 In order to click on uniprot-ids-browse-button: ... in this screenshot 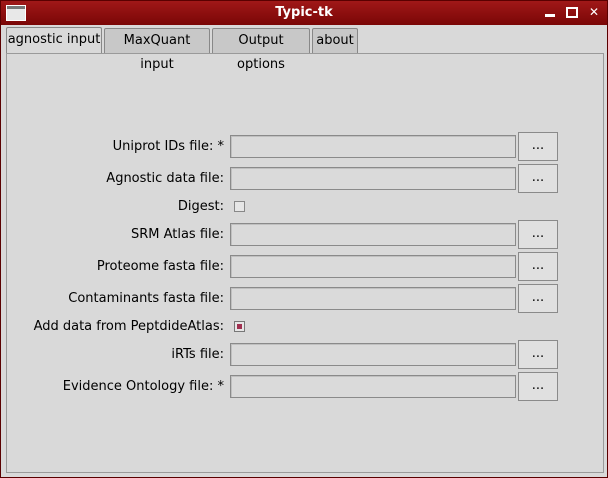, I will do `click(538, 146)`.